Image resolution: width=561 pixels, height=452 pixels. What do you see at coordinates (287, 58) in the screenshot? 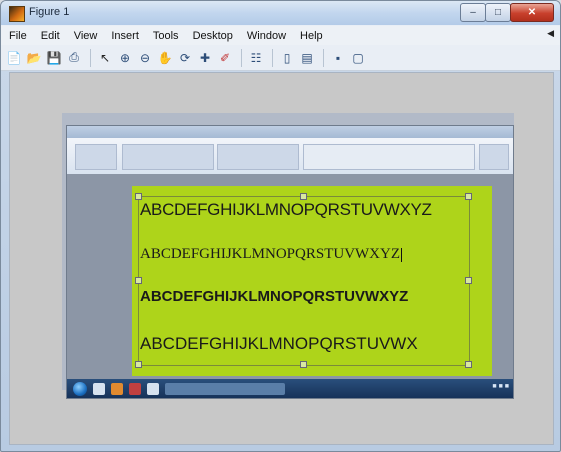
I see `colorbar-icon: ▯` at bounding box center [287, 58].